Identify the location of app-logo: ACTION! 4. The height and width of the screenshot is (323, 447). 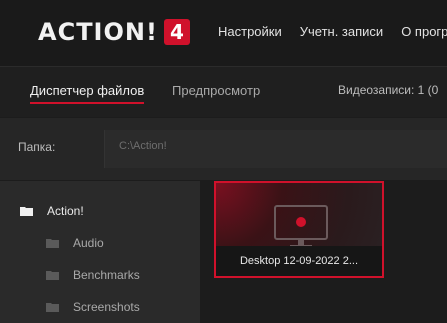
(114, 32).